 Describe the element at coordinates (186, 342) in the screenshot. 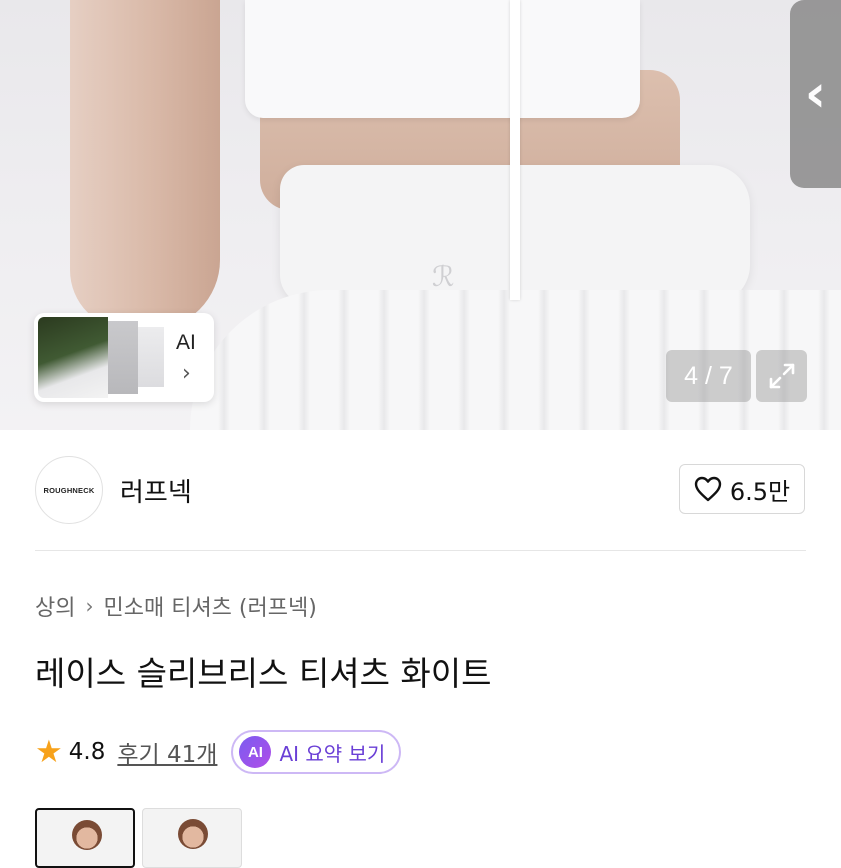

I see `ai-label: AI` at that location.